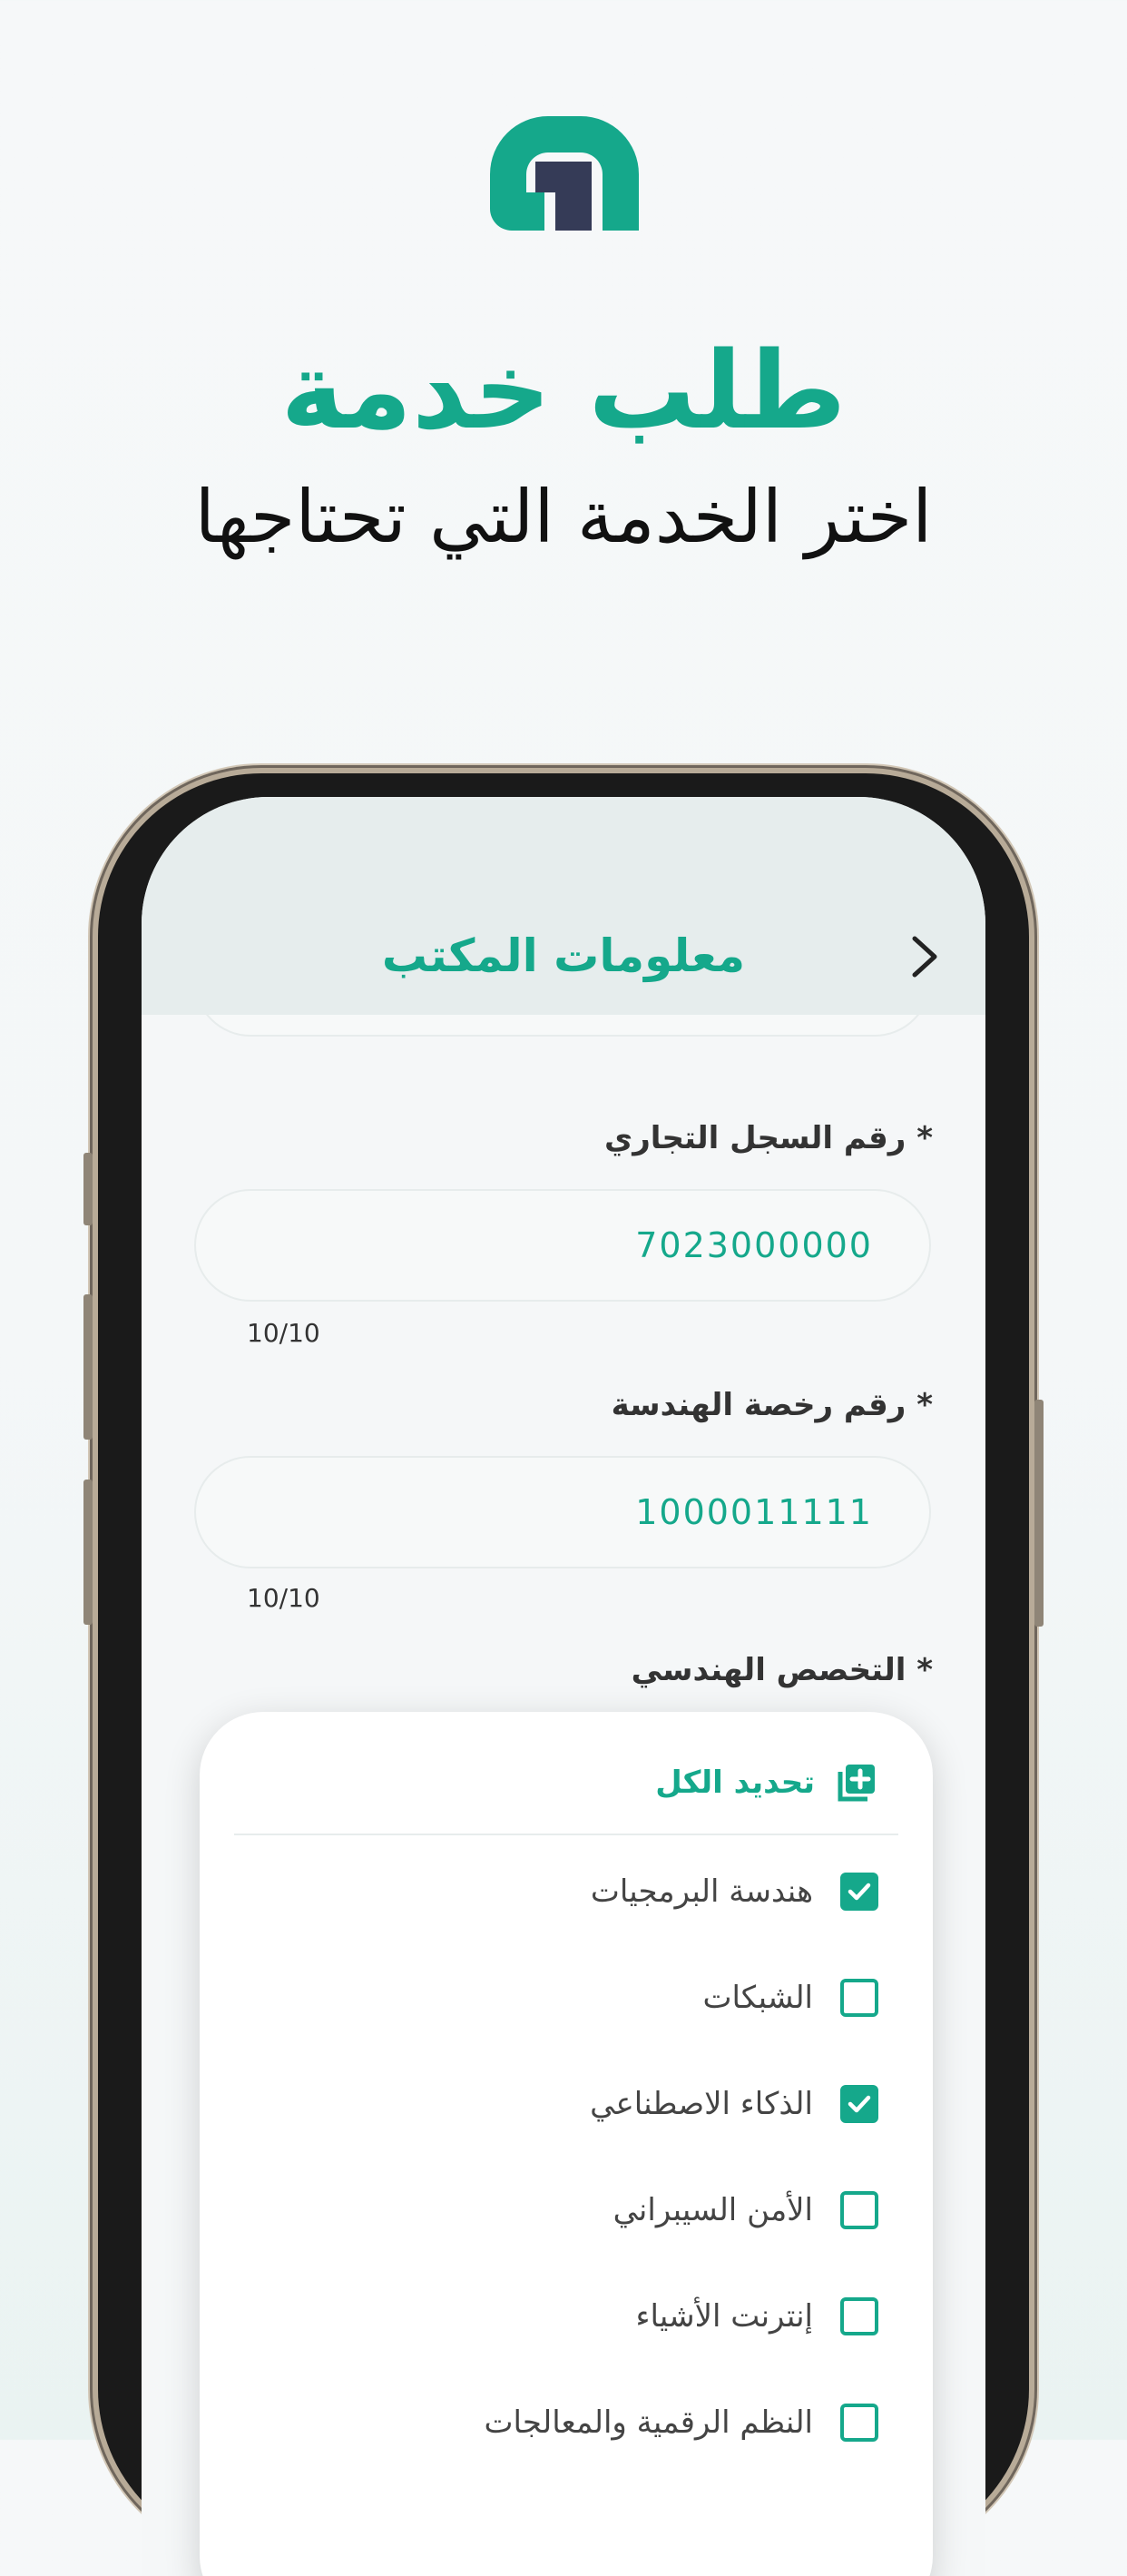 This screenshot has width=1127, height=2576. I want to click on commercial-register-counter: 10/10, so click(283, 1333).